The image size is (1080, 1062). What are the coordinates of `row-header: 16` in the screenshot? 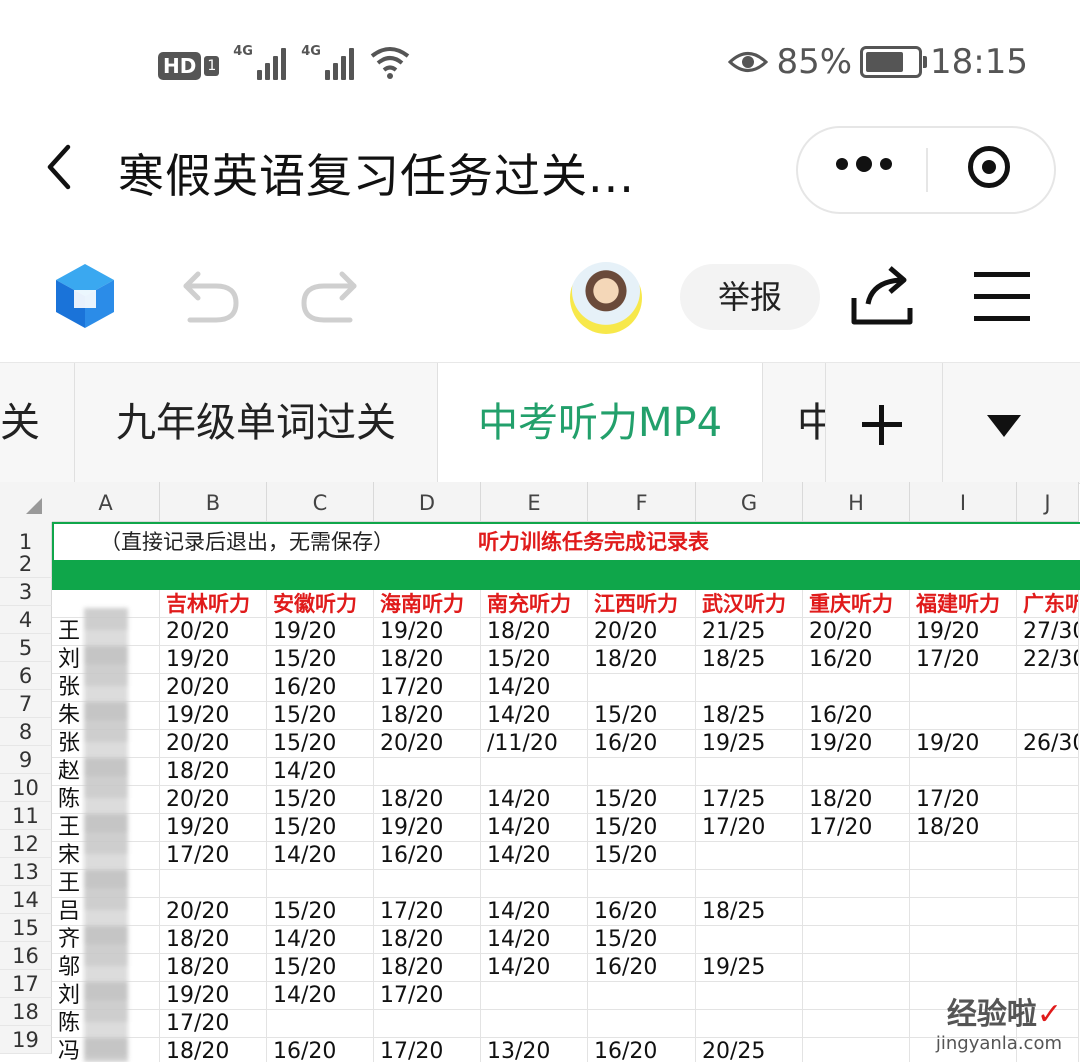 It's located at (26, 956).